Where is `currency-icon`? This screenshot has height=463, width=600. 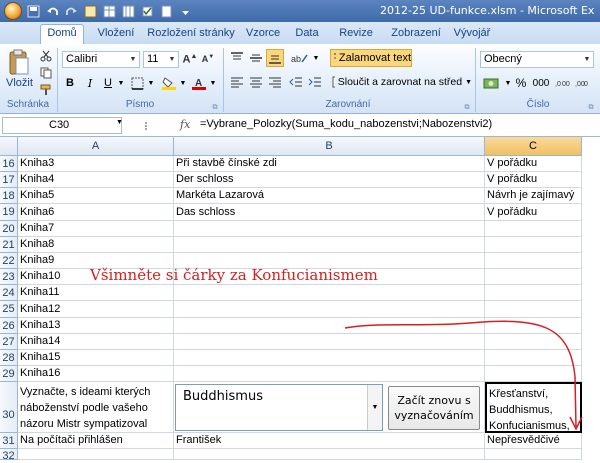
currency-icon is located at coordinates (492, 83).